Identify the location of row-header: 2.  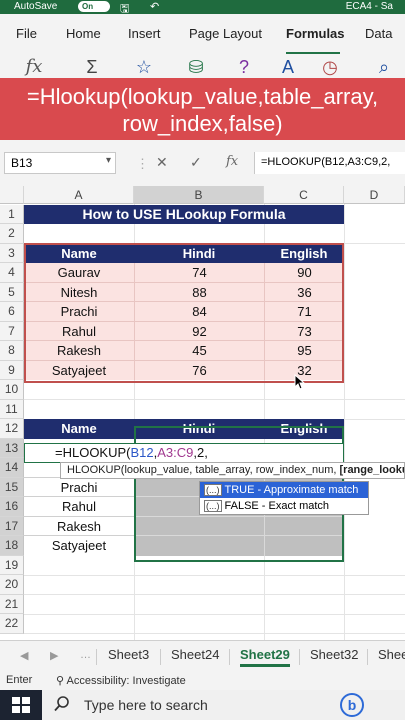
(12, 234).